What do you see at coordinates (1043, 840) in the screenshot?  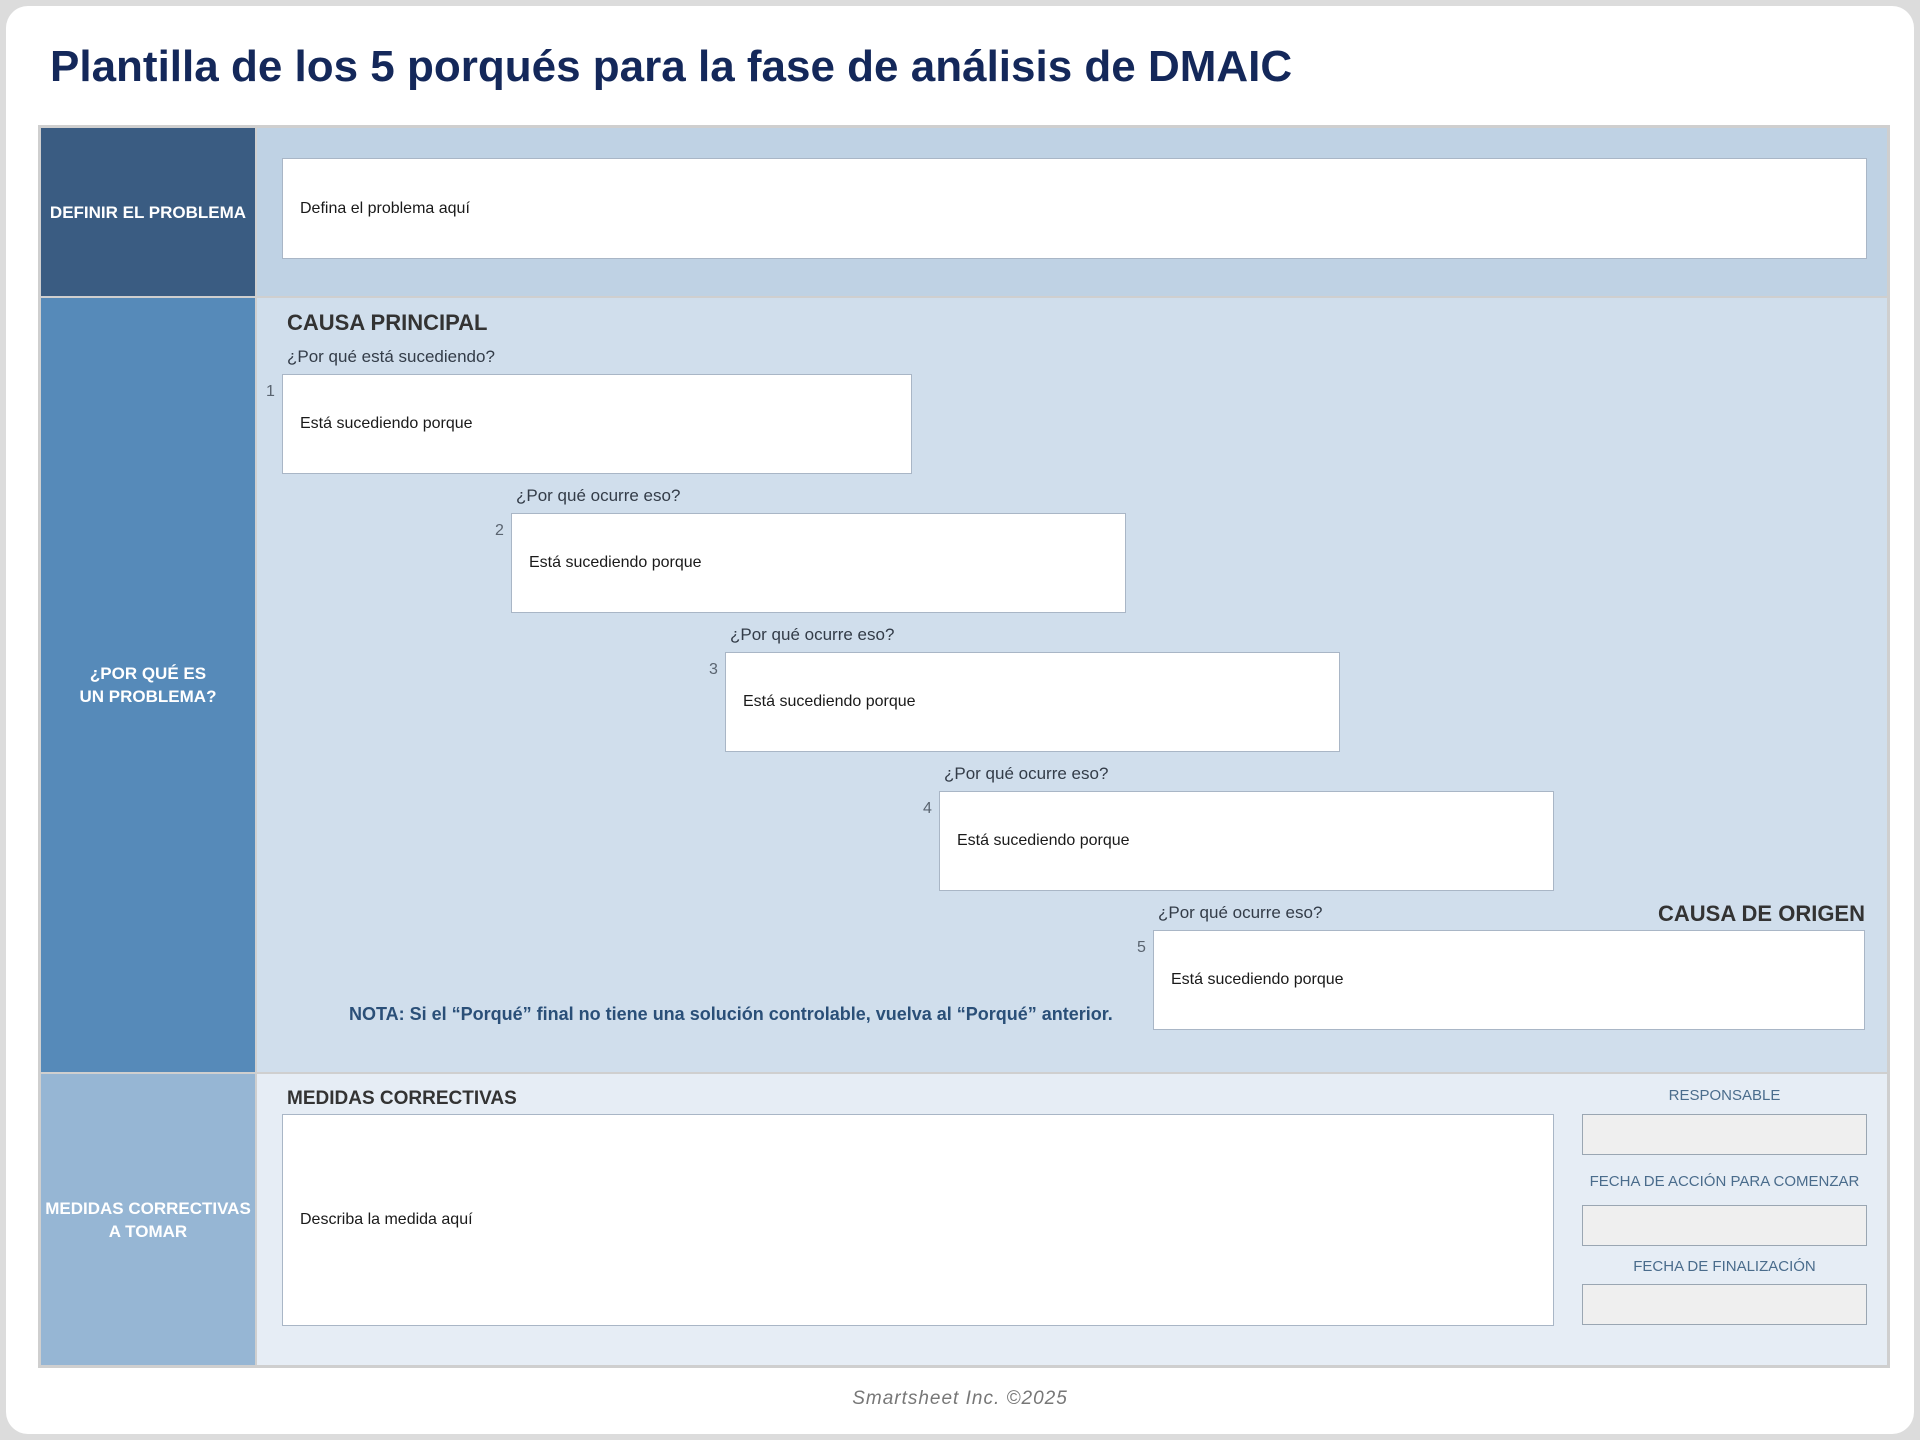 I see `why-answer-text-4: Está sucediendo porque` at bounding box center [1043, 840].